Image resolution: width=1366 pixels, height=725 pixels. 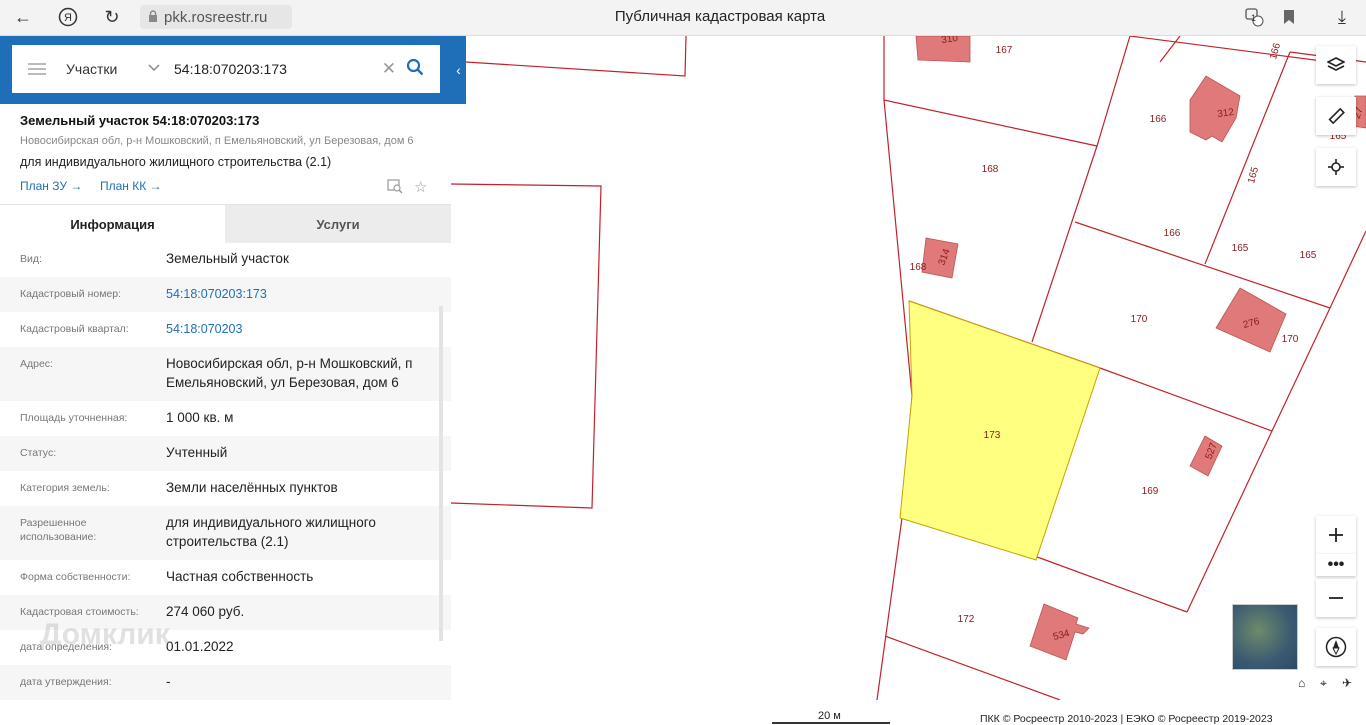 What do you see at coordinates (966, 619) in the screenshot?
I see `plot-label: 172` at bounding box center [966, 619].